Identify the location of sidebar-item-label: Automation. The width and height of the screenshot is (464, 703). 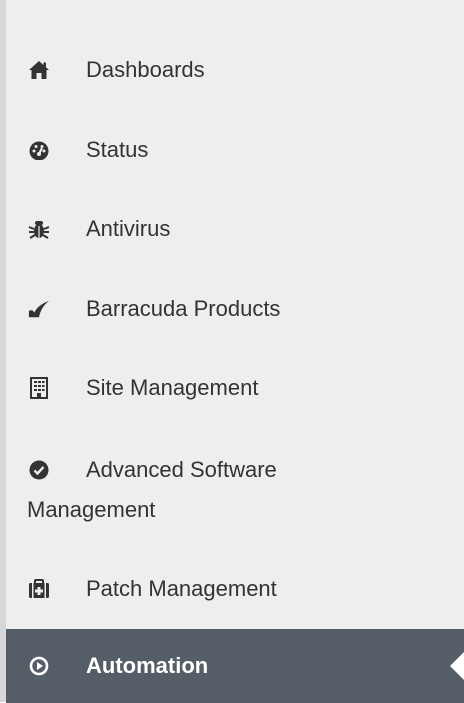
(147, 665).